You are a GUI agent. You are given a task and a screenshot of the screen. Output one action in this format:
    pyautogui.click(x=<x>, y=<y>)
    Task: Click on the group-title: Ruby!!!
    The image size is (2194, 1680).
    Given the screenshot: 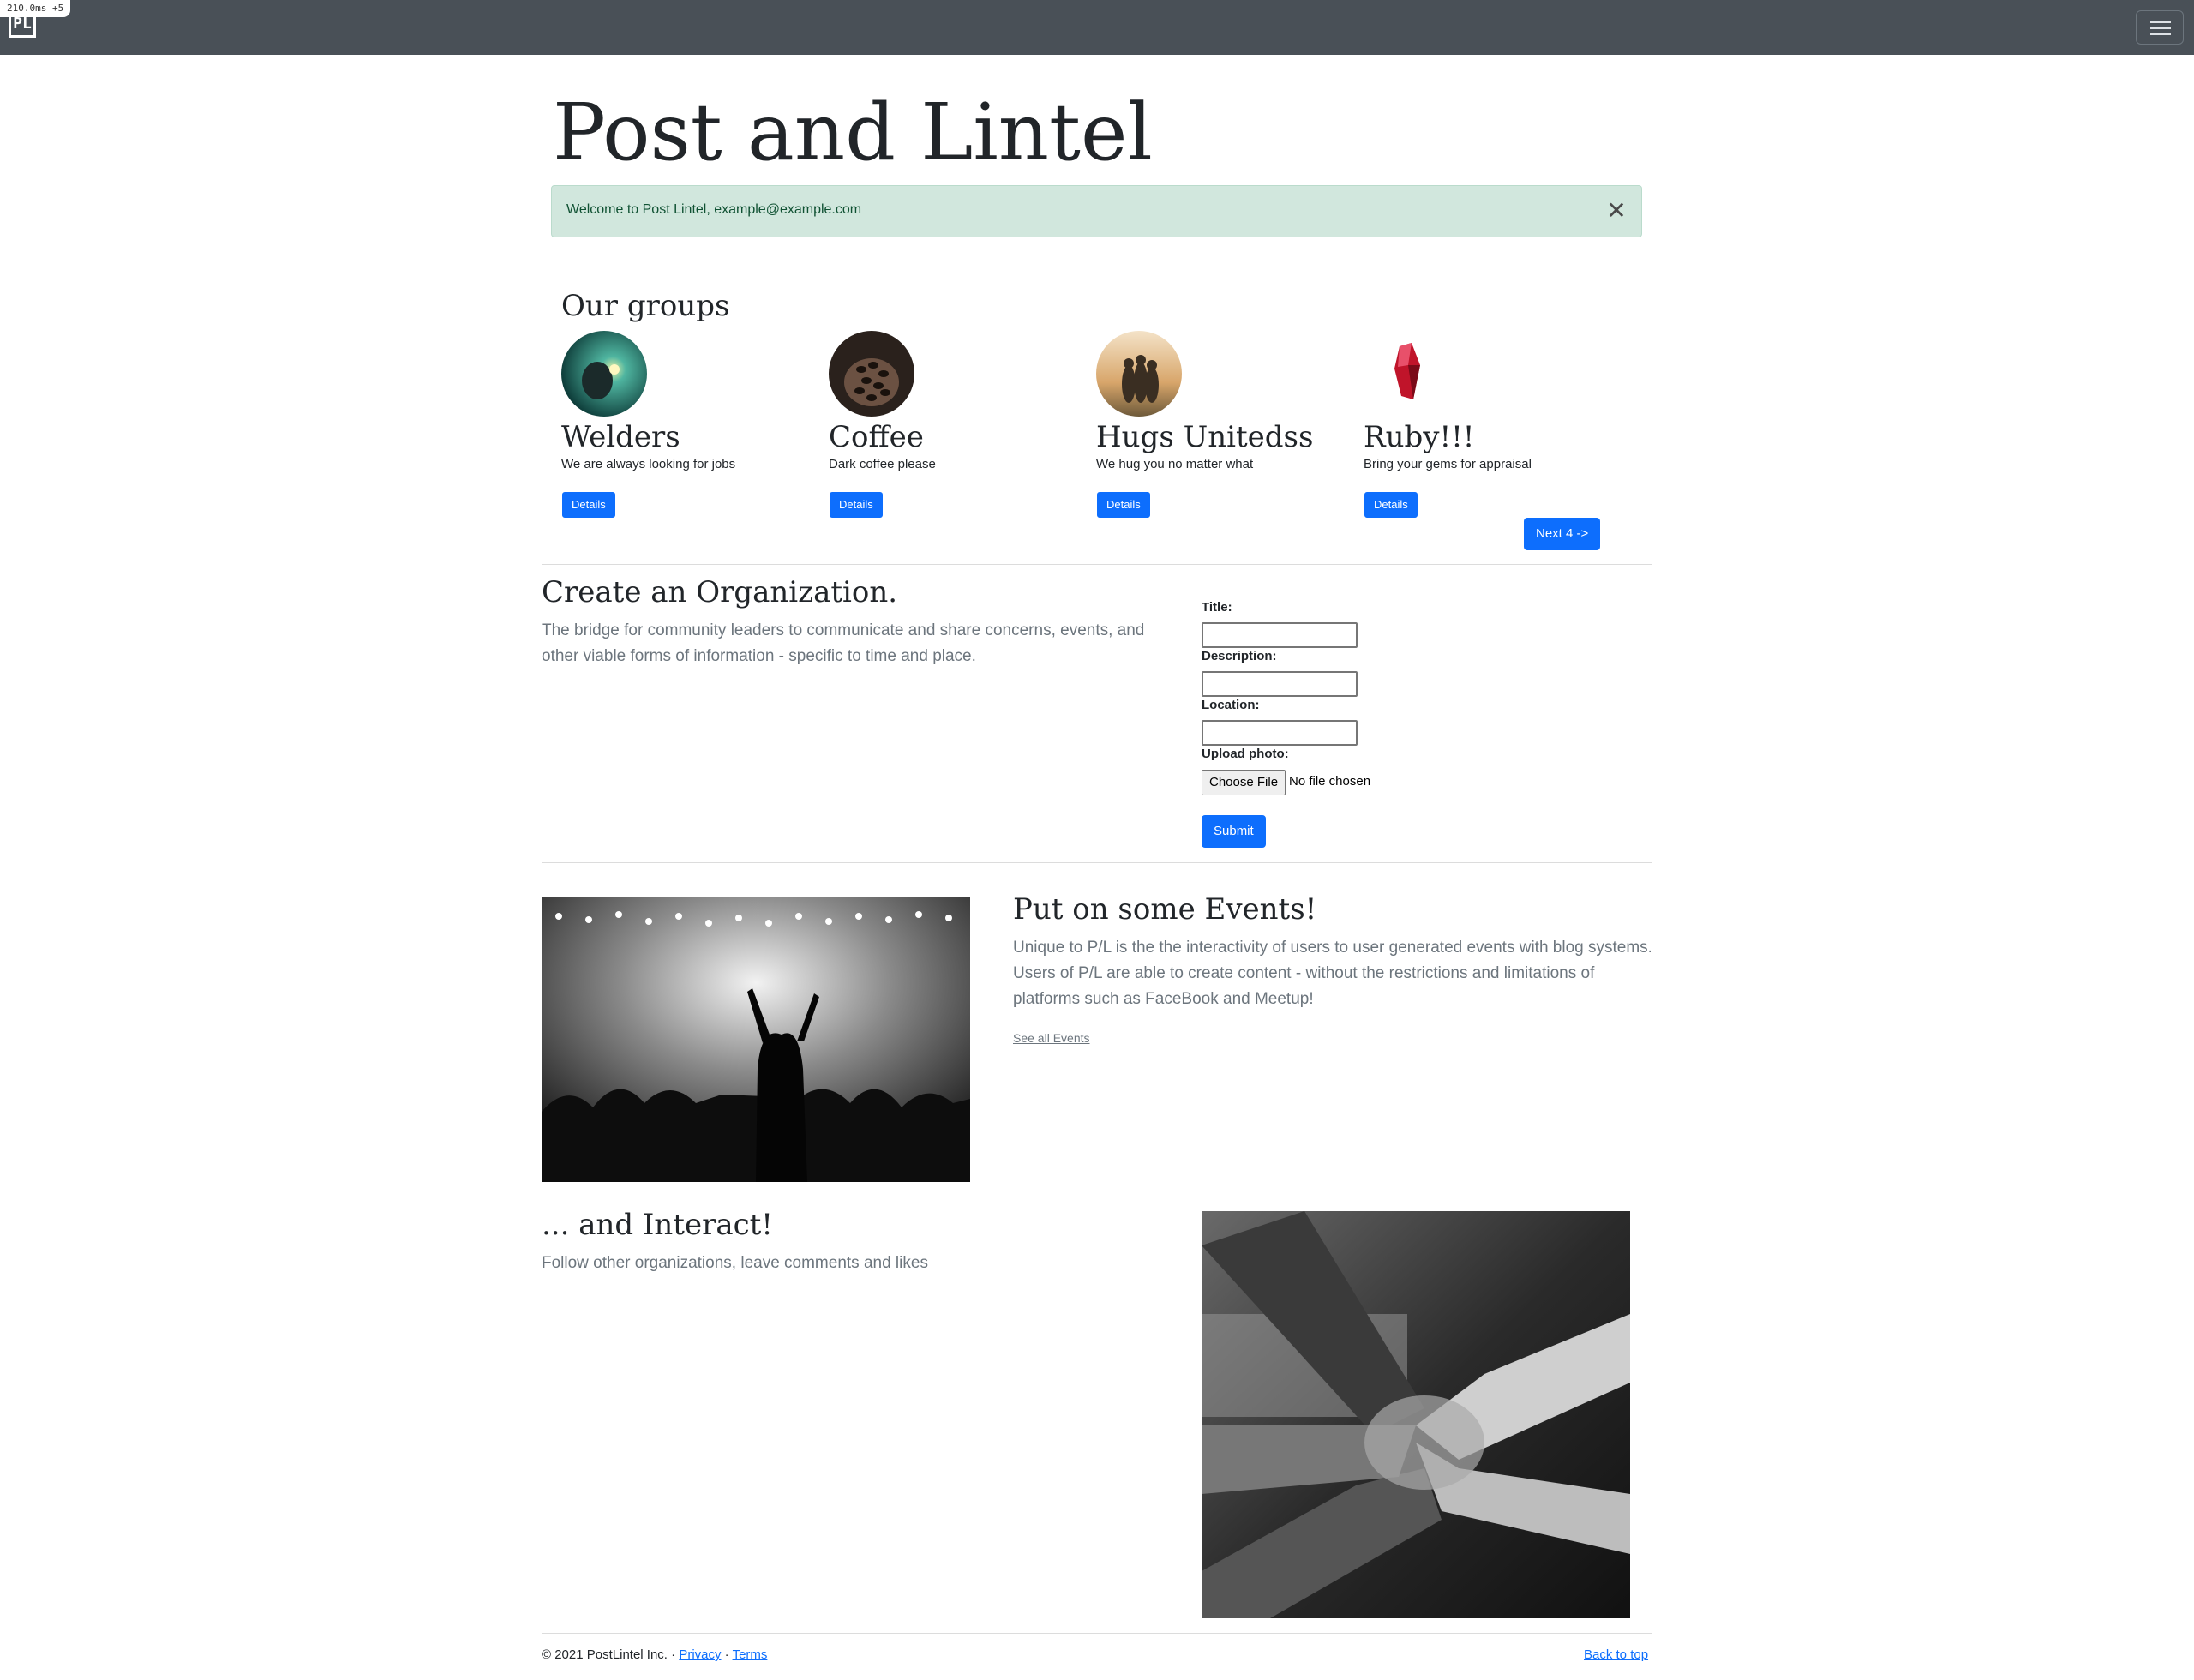 What is the action you would take?
    pyautogui.click(x=1419, y=437)
    